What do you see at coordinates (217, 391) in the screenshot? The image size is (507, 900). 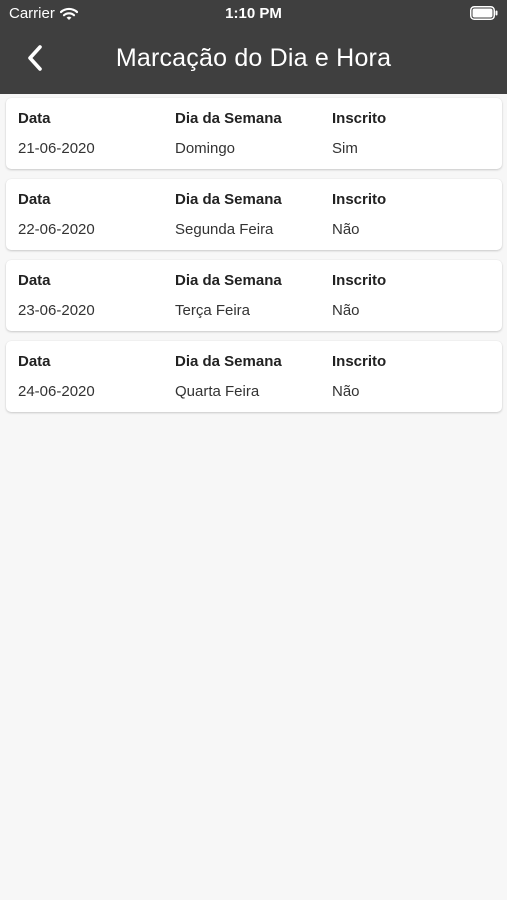 I see `weekday-value: Quarta Feira` at bounding box center [217, 391].